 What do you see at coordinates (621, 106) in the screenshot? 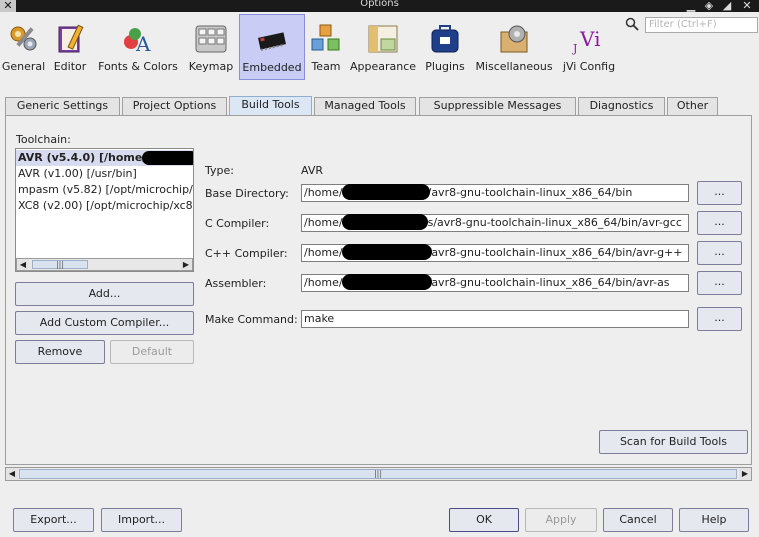
I see `tab-diagnostics: Diagnostics` at bounding box center [621, 106].